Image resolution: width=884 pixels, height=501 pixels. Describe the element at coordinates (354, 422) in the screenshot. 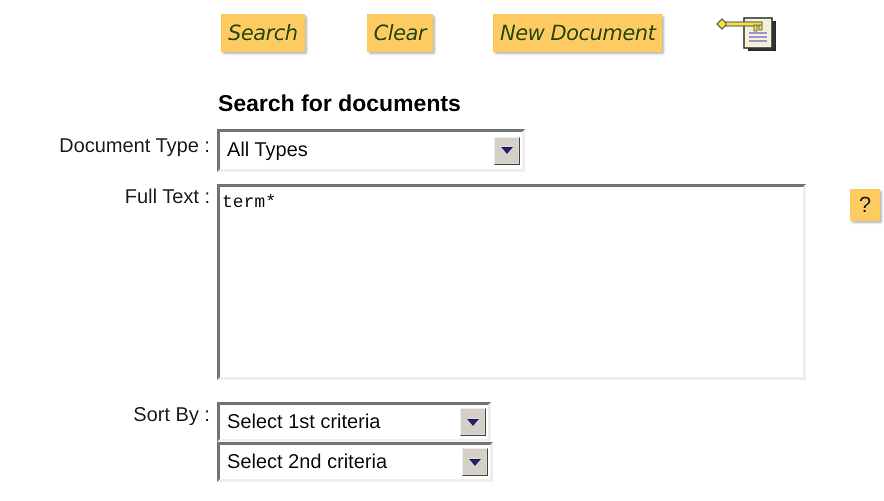

I see `sort-select: Select 1st criteria` at that location.